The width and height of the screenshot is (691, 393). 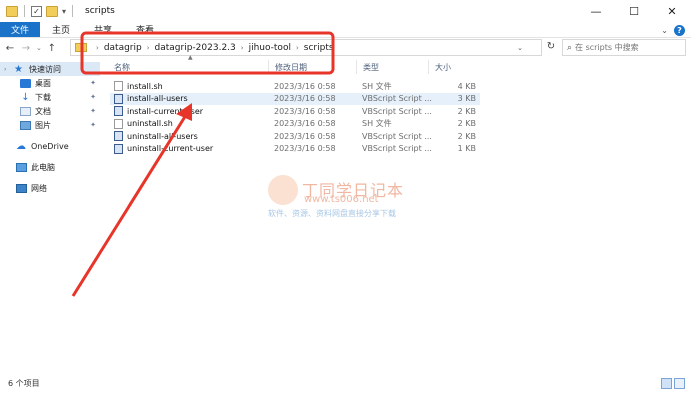 What do you see at coordinates (666, 383) in the screenshot?
I see `details-view-icon` at bounding box center [666, 383].